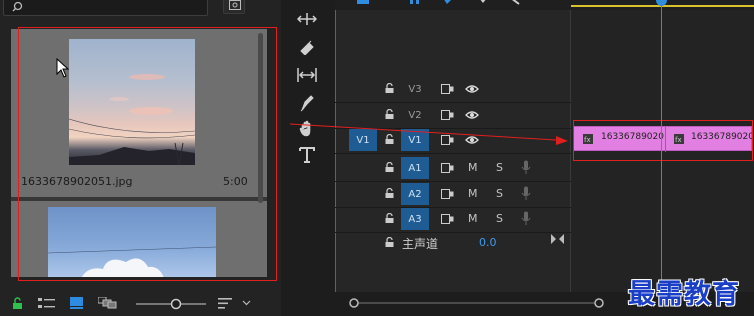 The width and height of the screenshot is (754, 316). Describe the element at coordinates (599, 303) in the screenshot. I see `scroll-handle-right` at that location.